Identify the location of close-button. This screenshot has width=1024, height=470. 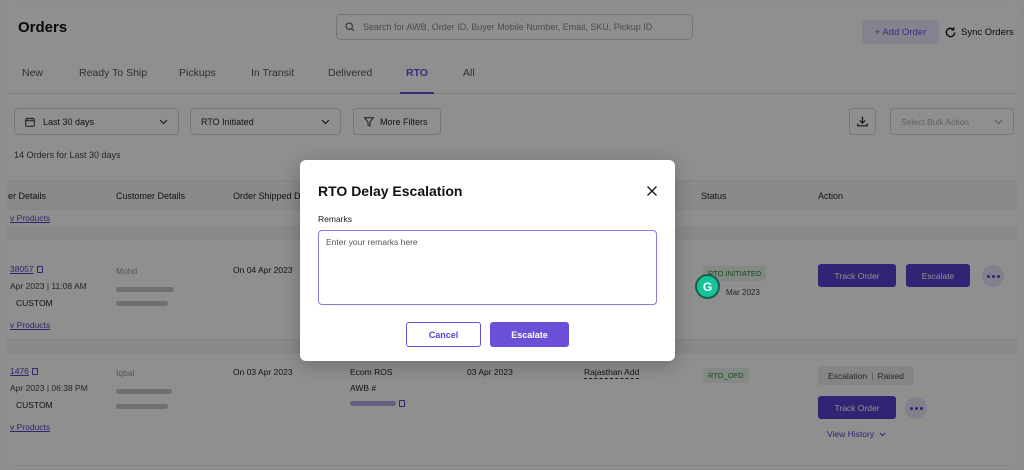
(652, 192).